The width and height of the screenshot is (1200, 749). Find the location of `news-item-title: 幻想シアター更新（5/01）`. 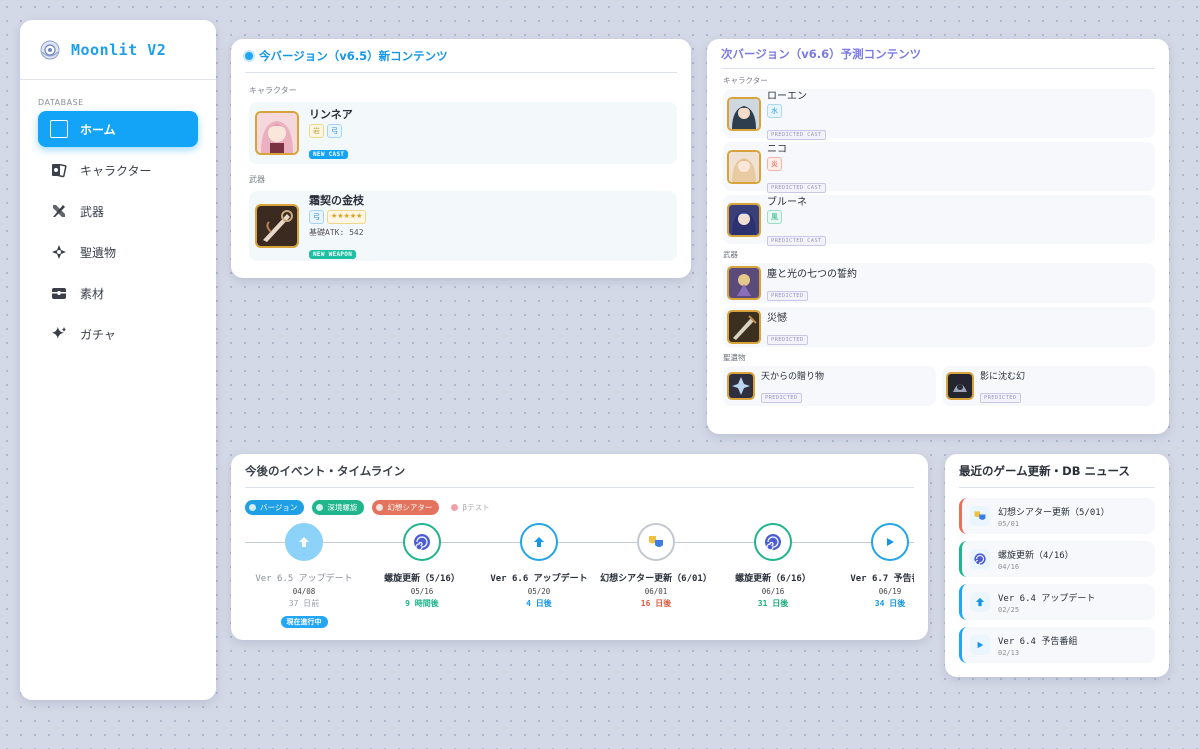

news-item-title: 幻想シアター更新（5/01） is located at coordinates (1054, 512).